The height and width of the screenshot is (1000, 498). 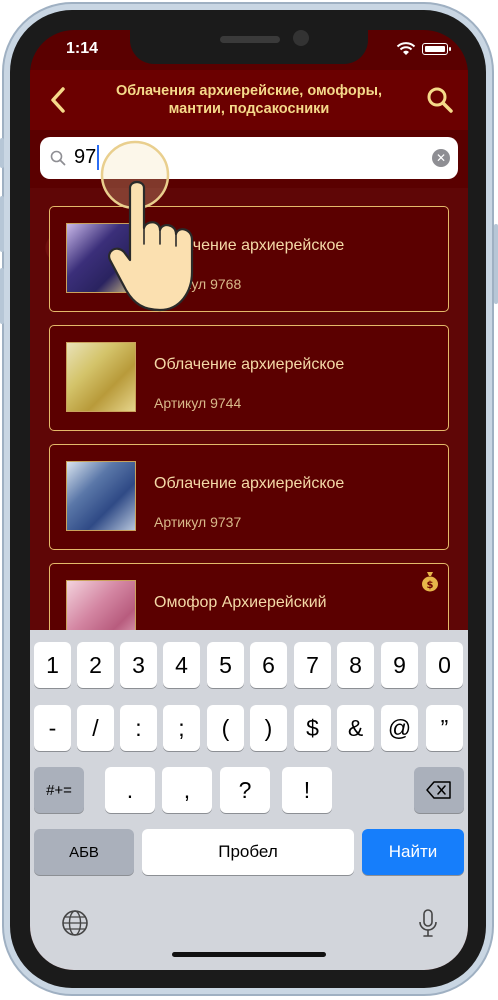 I want to click on battery-icon, so click(x=436, y=49).